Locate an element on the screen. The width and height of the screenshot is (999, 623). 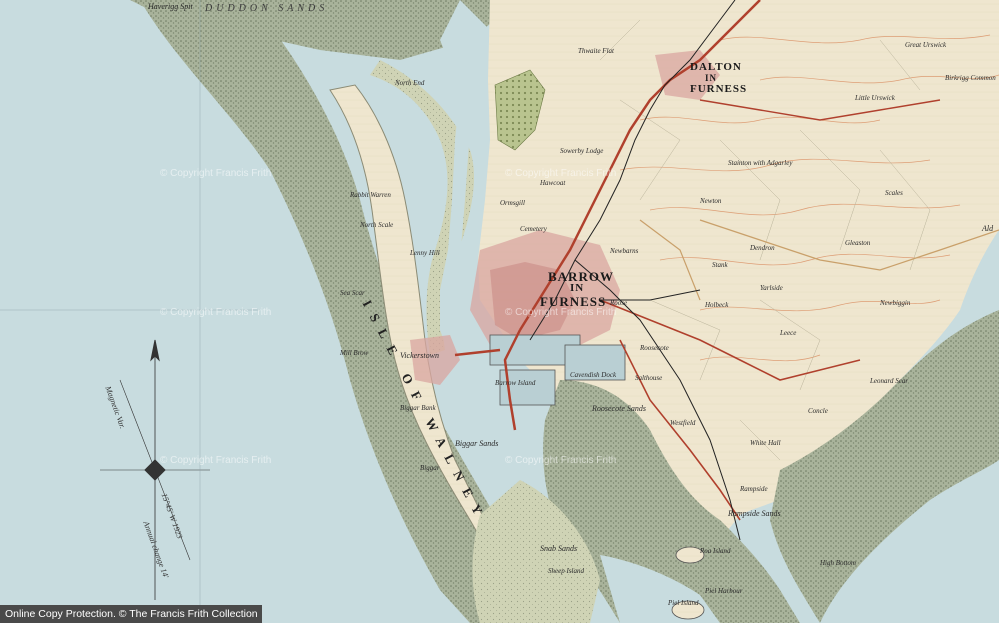
place-label: Holbeck is located at coordinates (717, 305).